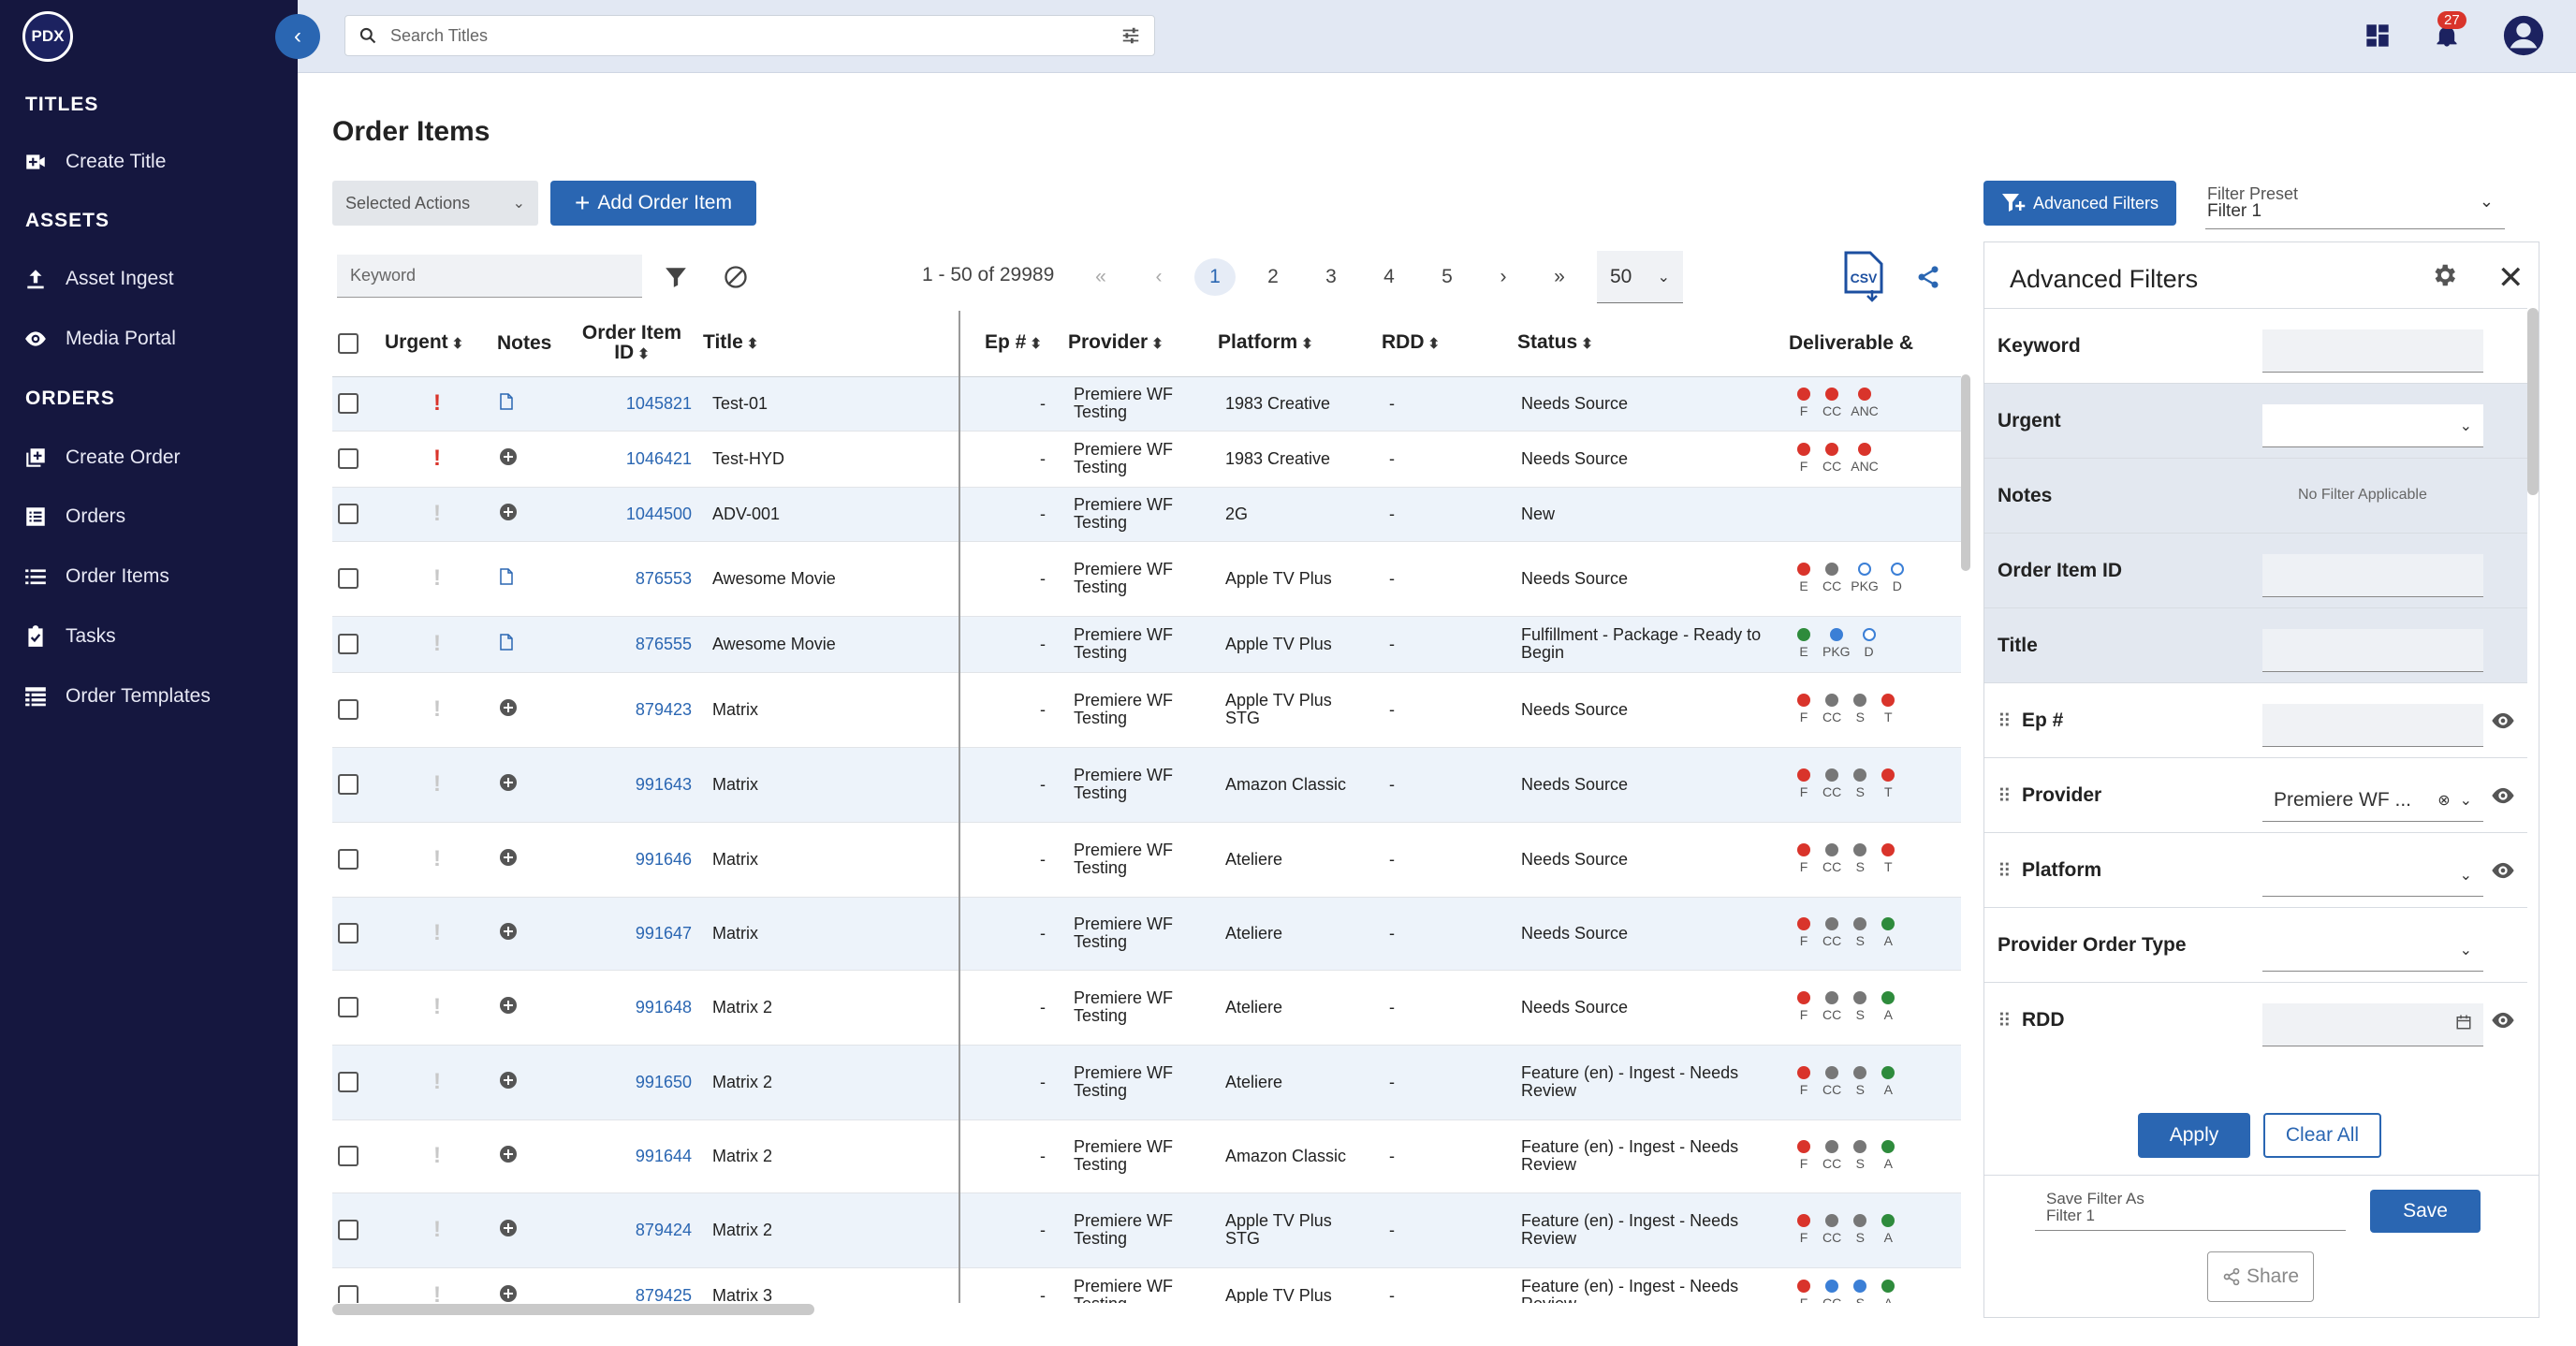 Image resolution: width=2576 pixels, height=1346 pixels. I want to click on sidebar-item-orders: Orders, so click(73, 516).